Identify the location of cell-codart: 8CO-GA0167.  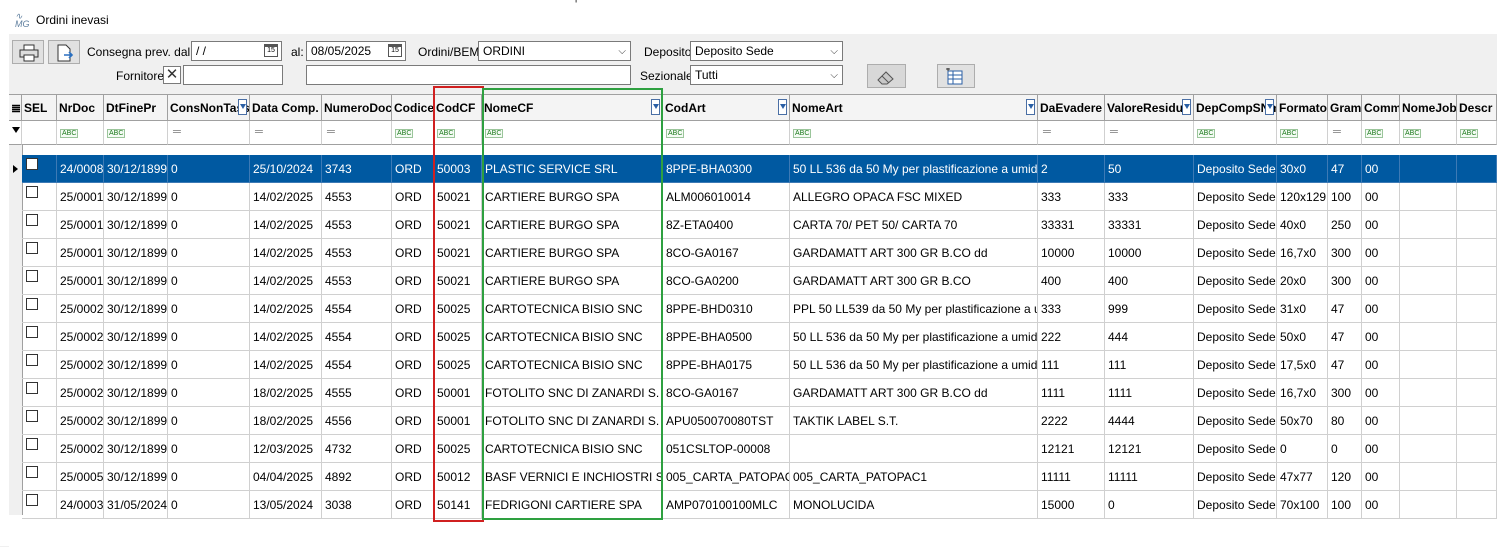
(726, 253).